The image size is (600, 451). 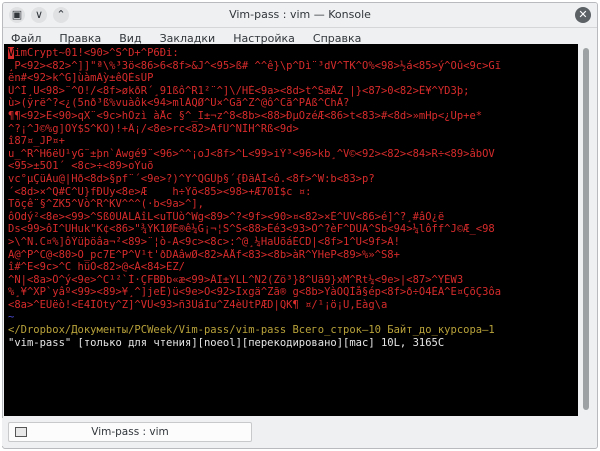 What do you see at coordinates (36, 141) in the screenshot?
I see `terminal-line: î87¤_JP¤+` at bounding box center [36, 141].